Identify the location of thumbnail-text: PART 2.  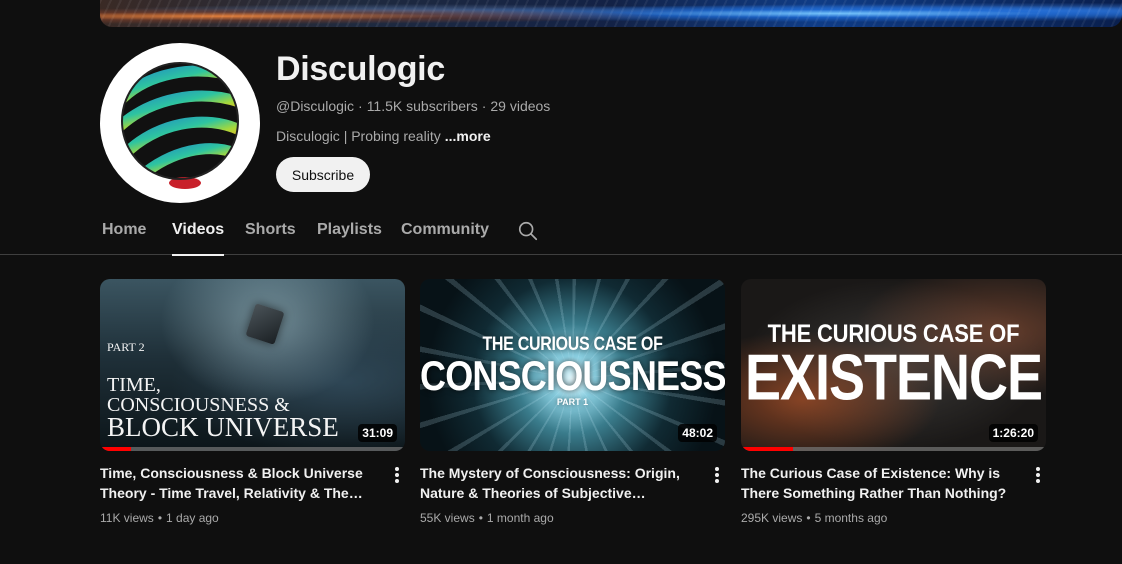
(126, 347).